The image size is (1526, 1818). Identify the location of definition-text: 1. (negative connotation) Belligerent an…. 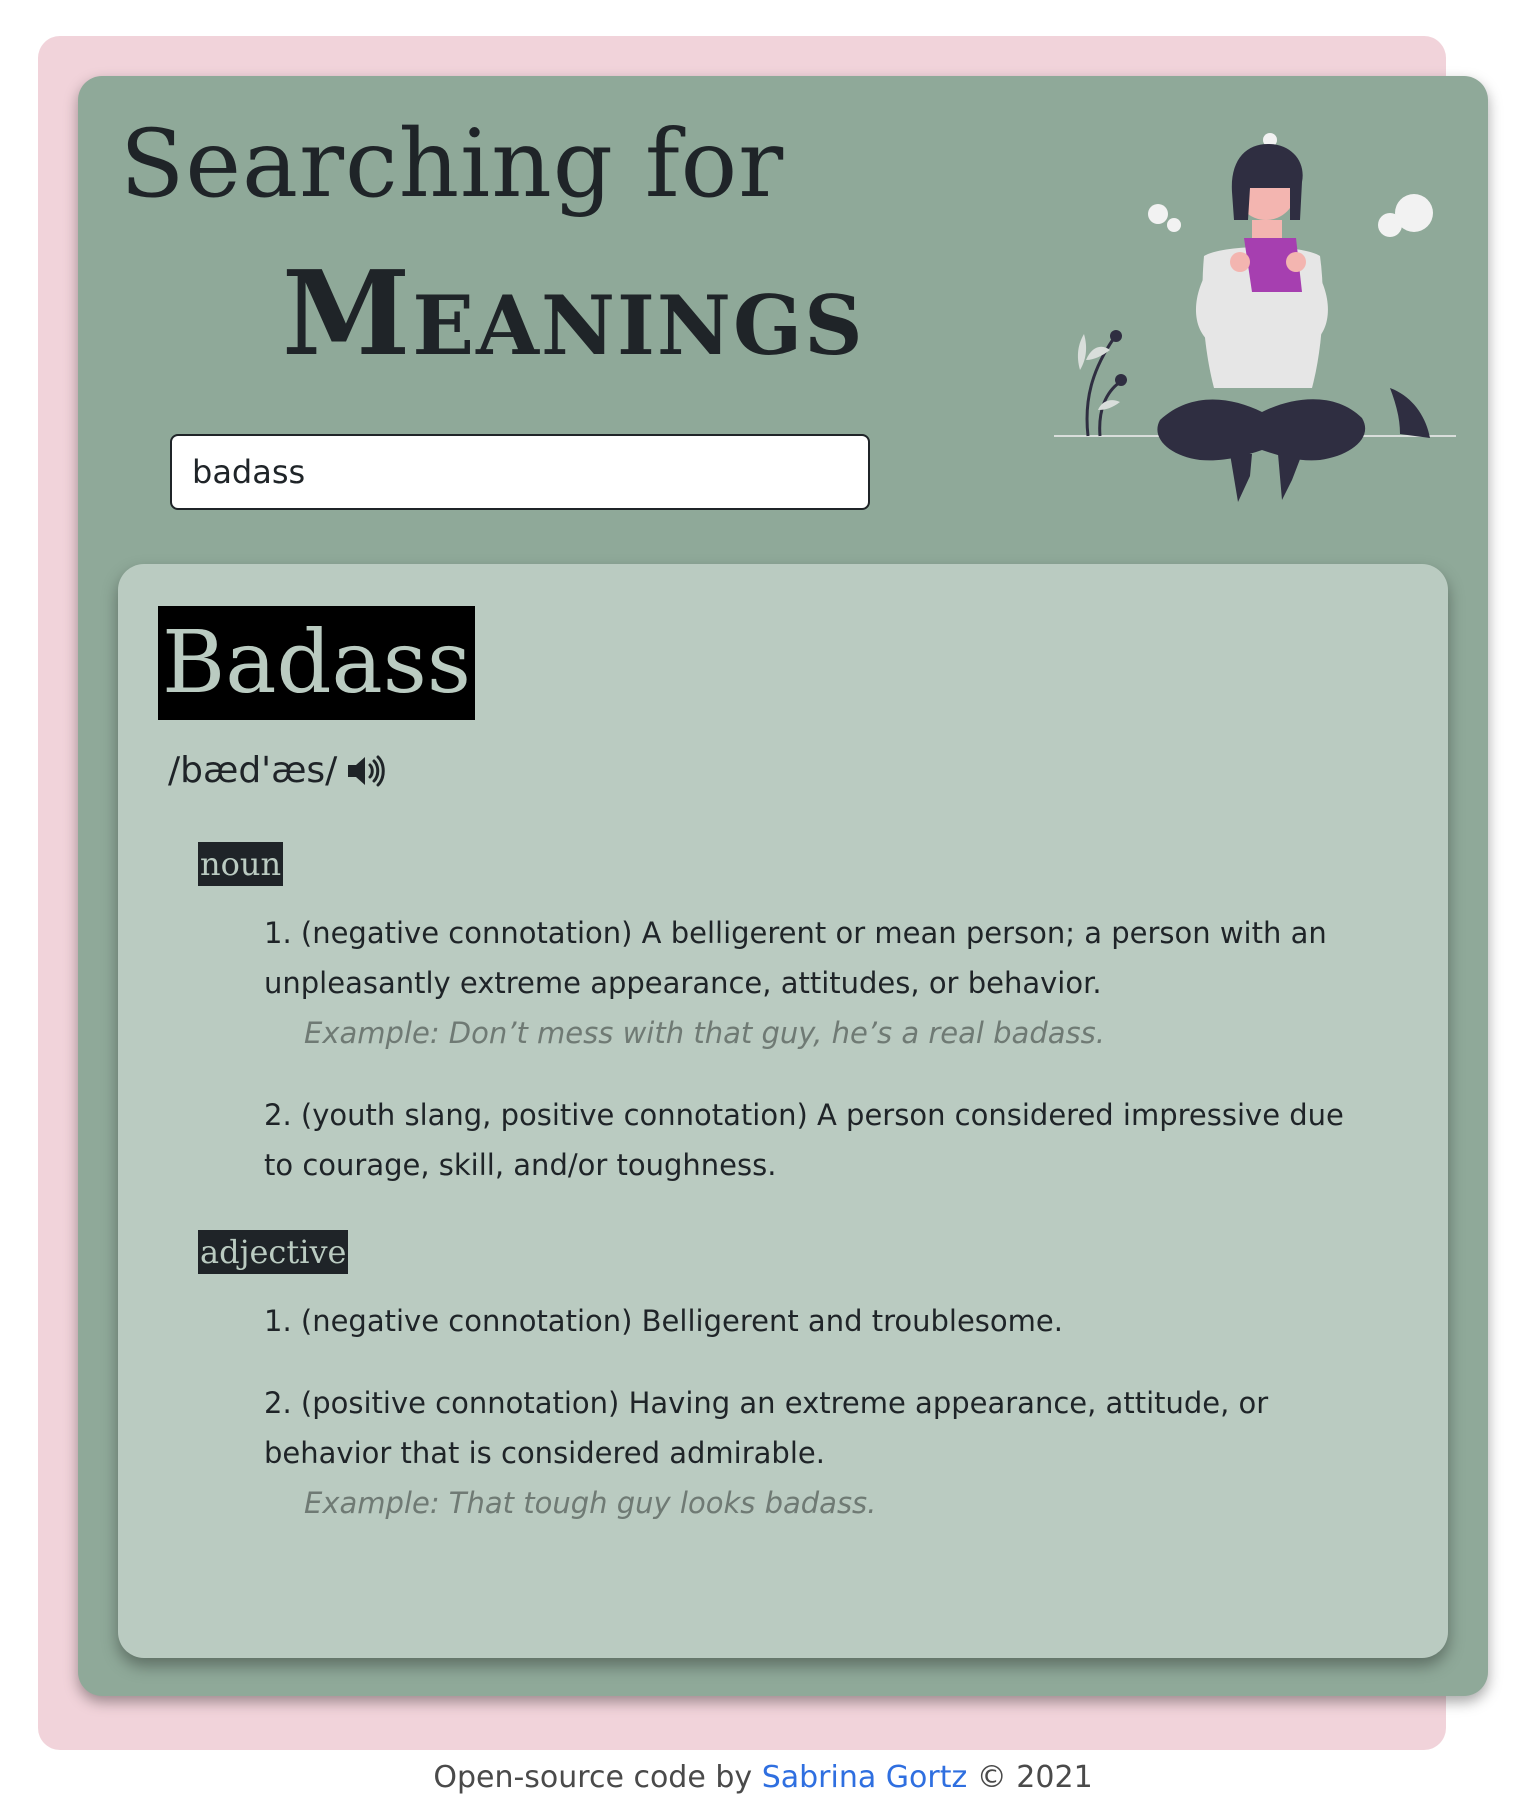
(663, 1321).